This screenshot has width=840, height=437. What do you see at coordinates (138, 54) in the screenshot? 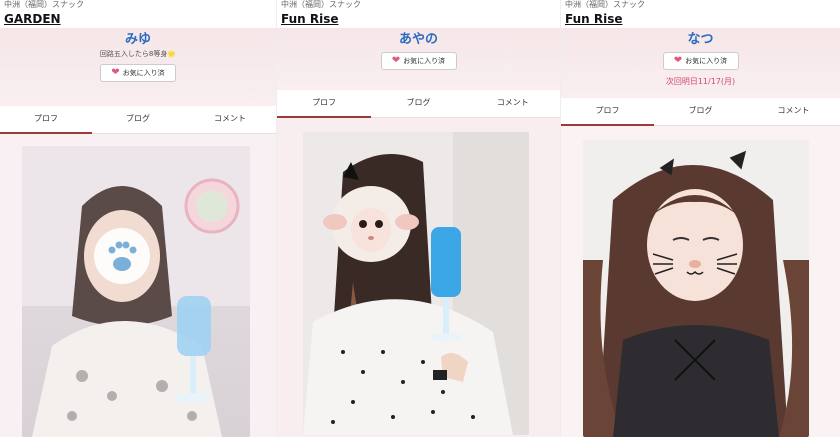
I see `catch-copy: 回路五入したら8等身🌟` at bounding box center [138, 54].